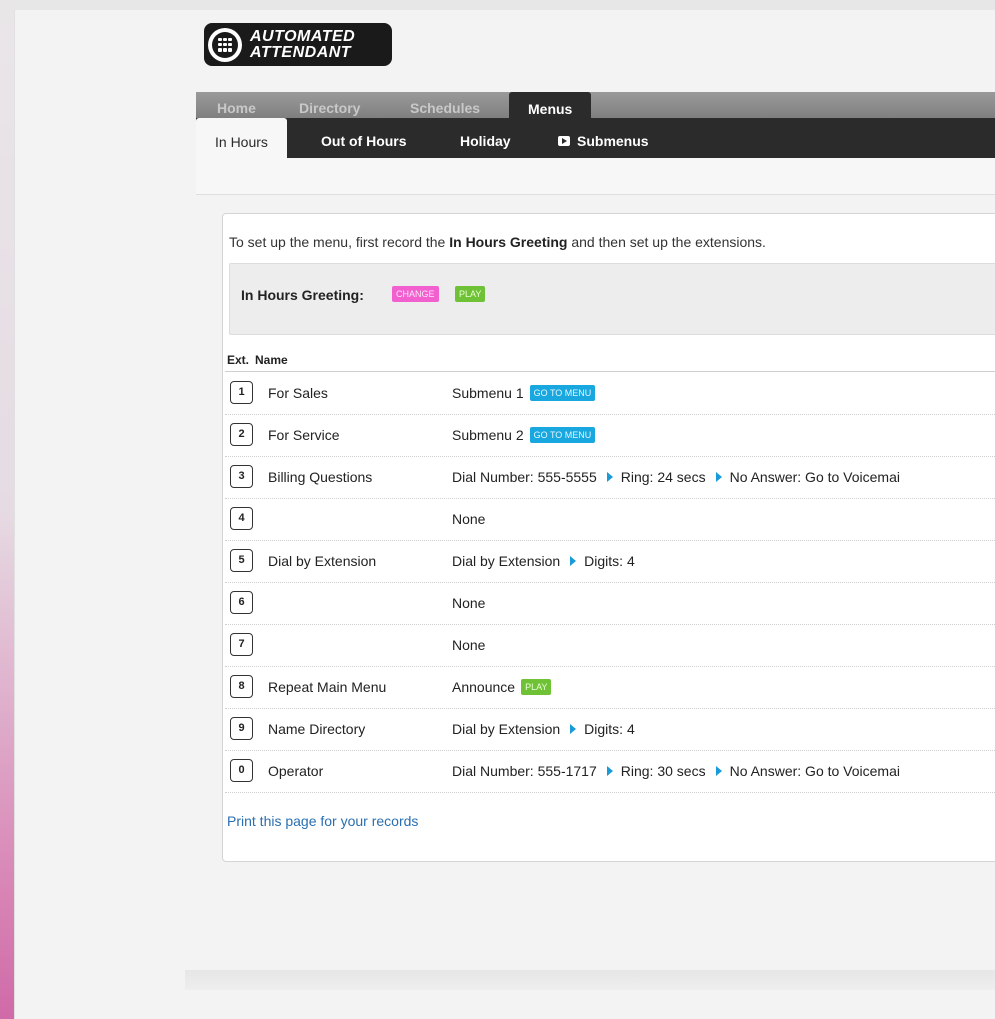  Describe the element at coordinates (327, 687) in the screenshot. I see `ext-name: Repeat Main Menu` at that location.